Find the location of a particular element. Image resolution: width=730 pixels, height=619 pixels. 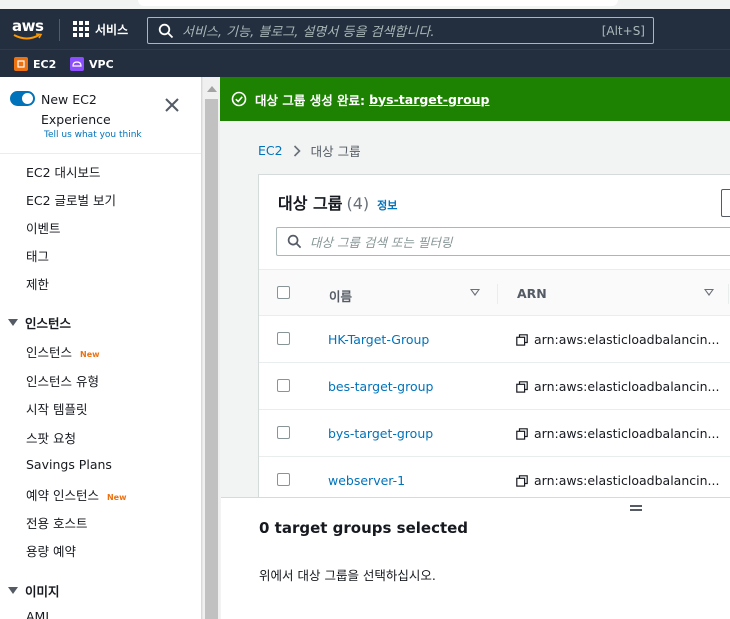

flash-target-group-link: bys-target-group is located at coordinates (429, 99).